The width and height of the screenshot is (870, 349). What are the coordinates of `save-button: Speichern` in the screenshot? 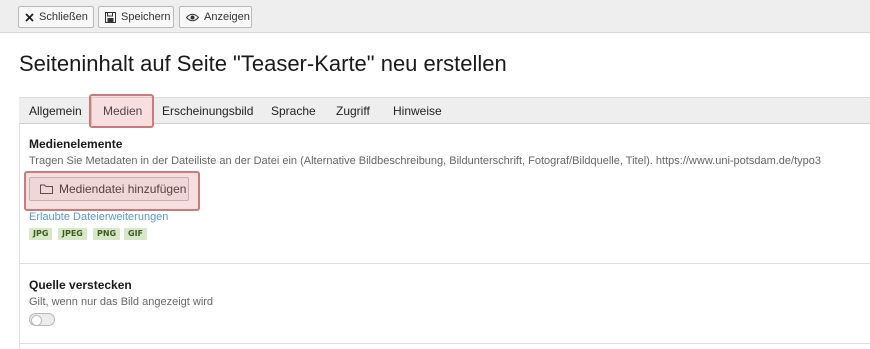 It's located at (136, 17).